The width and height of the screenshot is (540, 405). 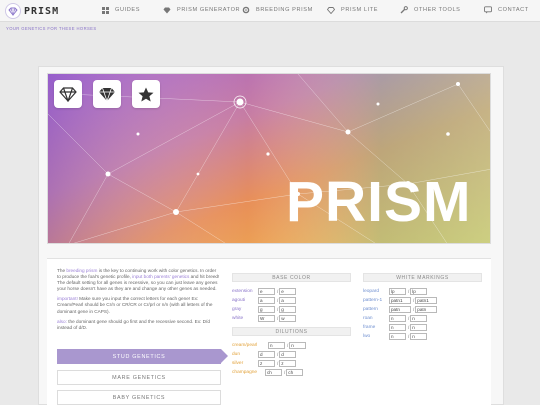 I want to click on wrench-icon, so click(x=404, y=10).